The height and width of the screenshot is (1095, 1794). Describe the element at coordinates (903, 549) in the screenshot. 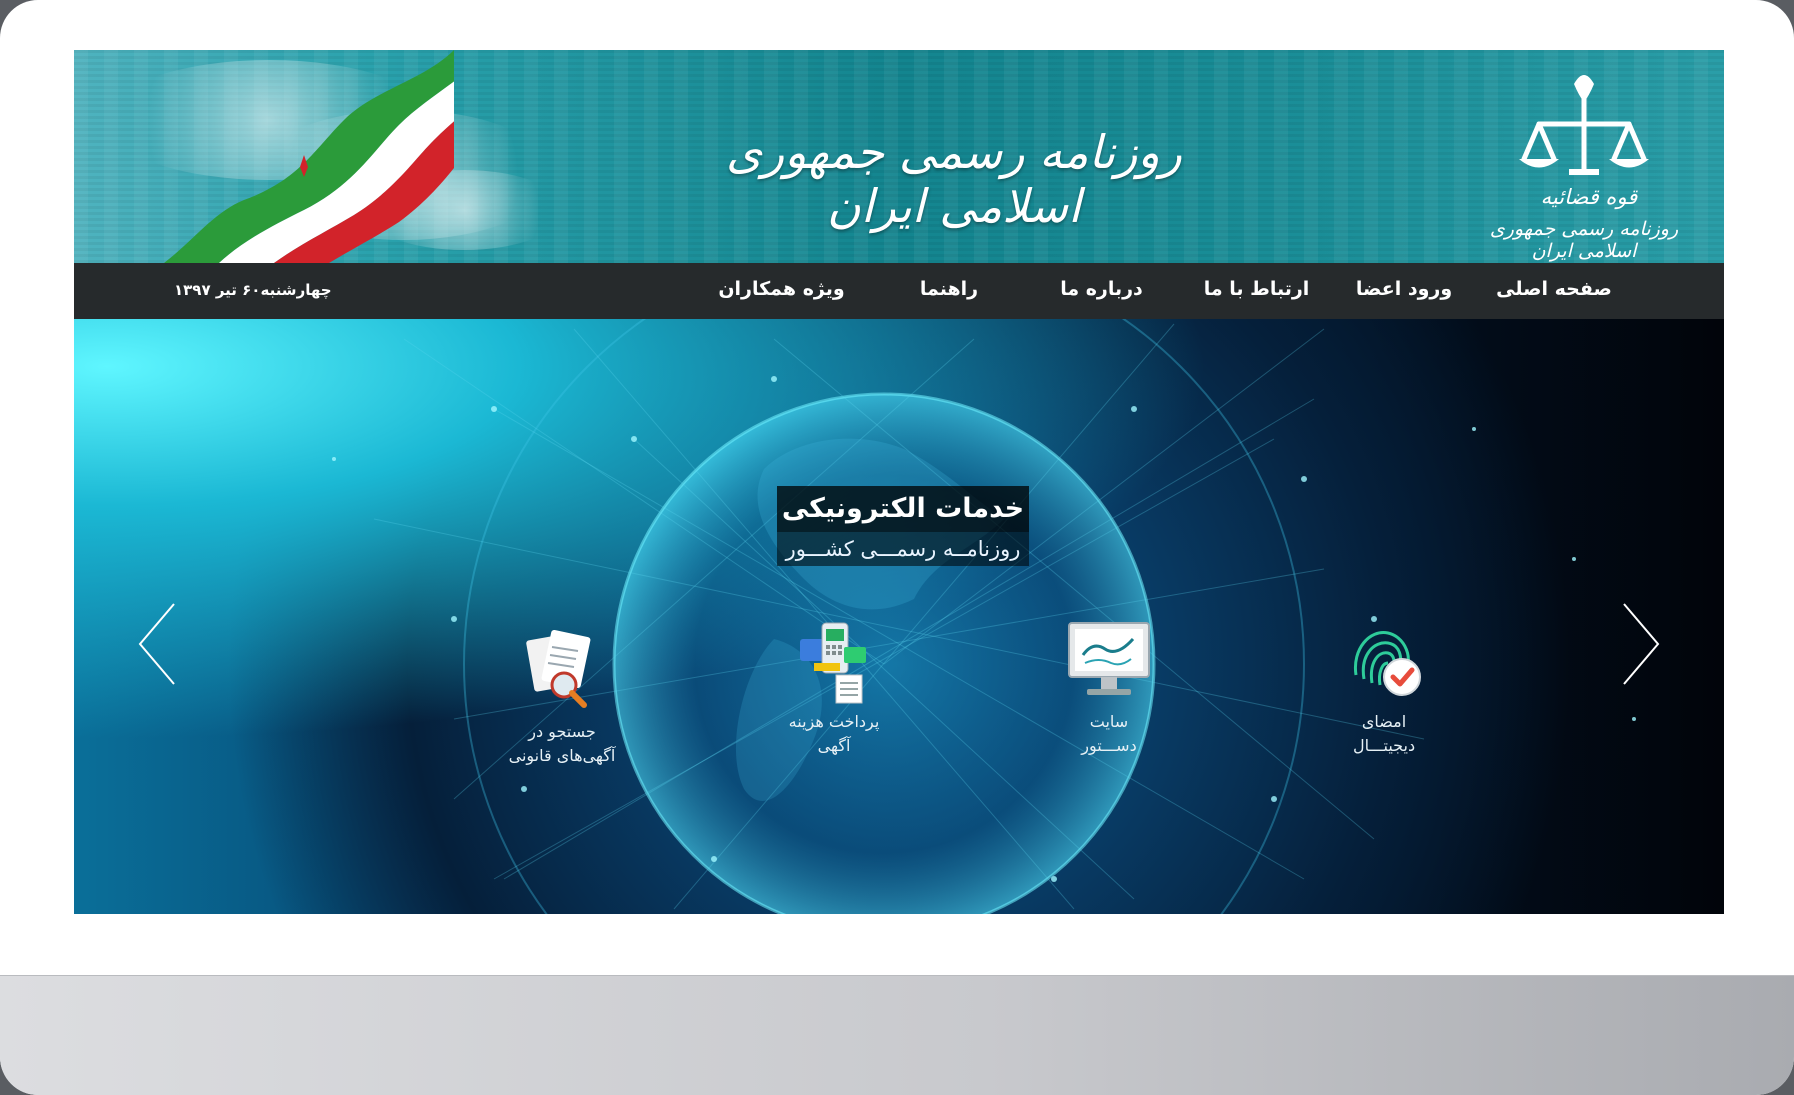

I see `hero-subtitle: روزنامــه رسمـــی کشـــور` at that location.